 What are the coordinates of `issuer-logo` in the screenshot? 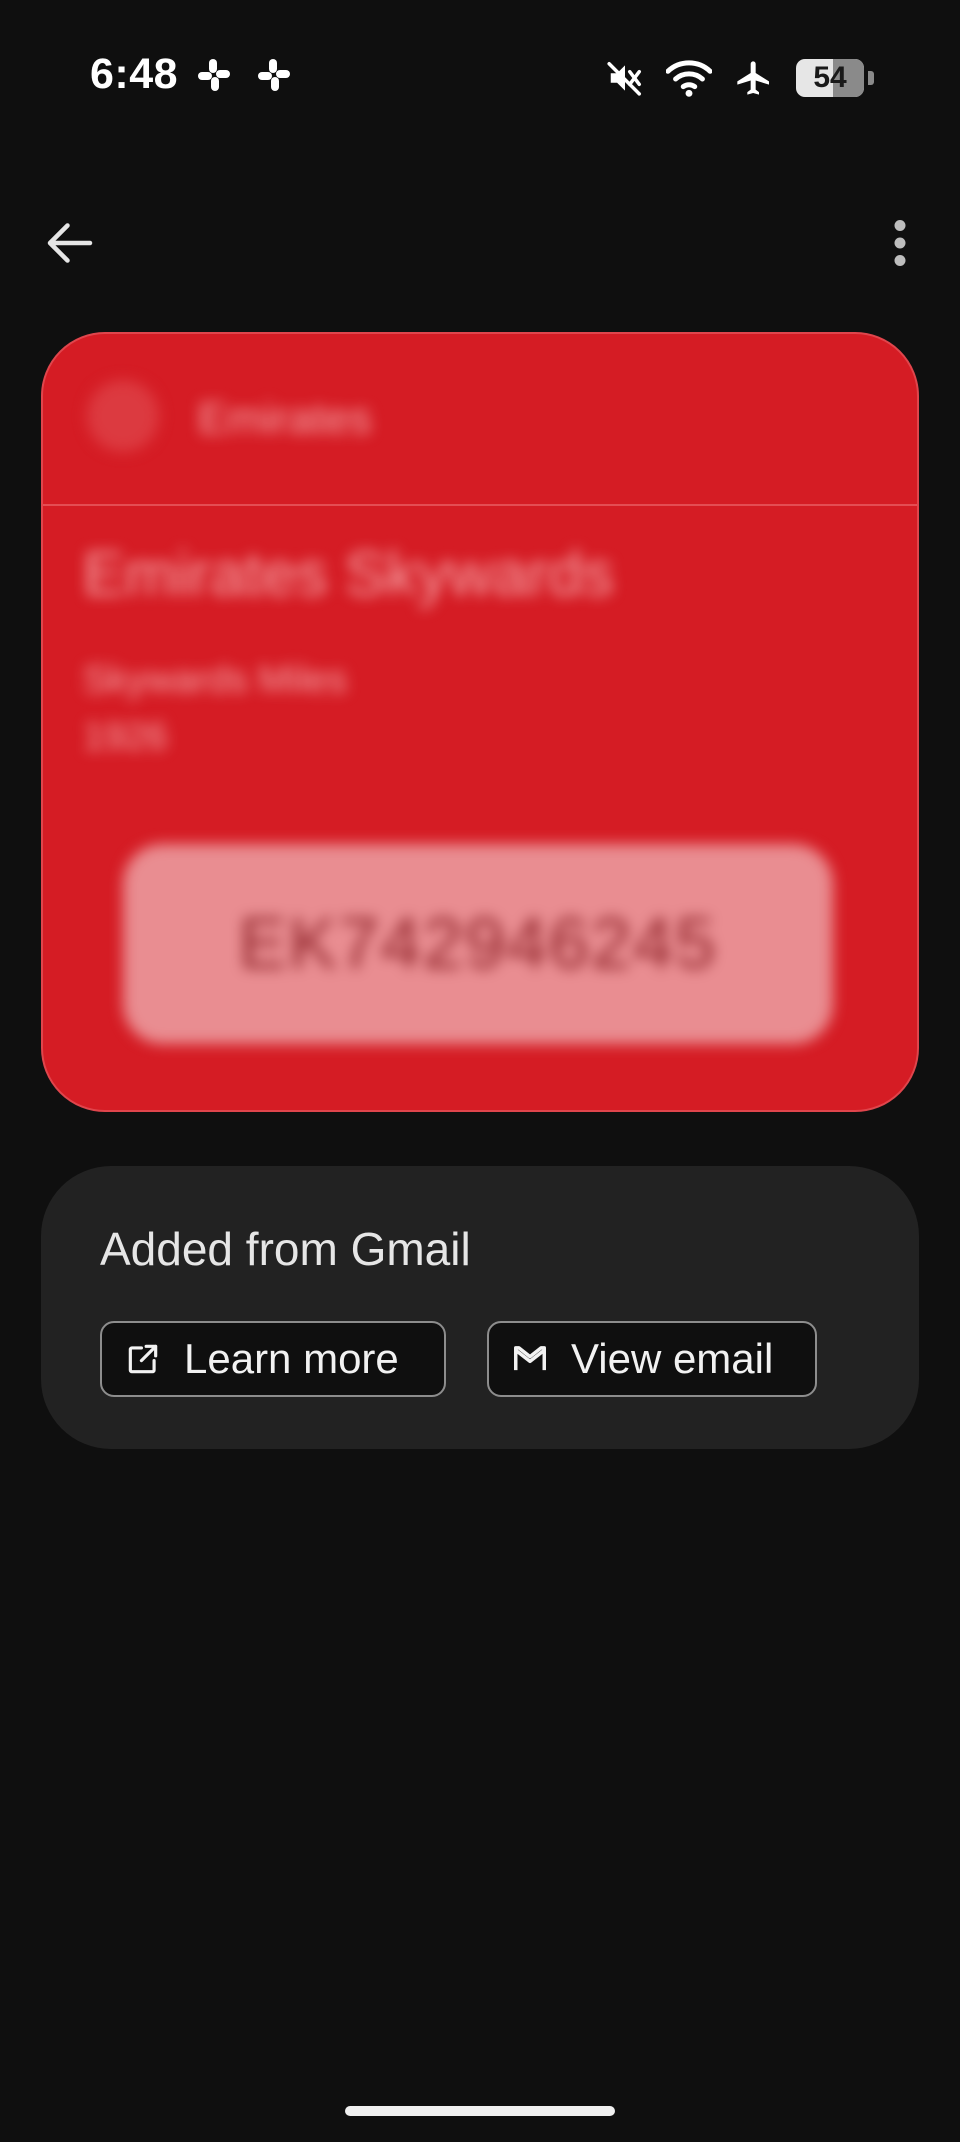 It's located at (123, 416).